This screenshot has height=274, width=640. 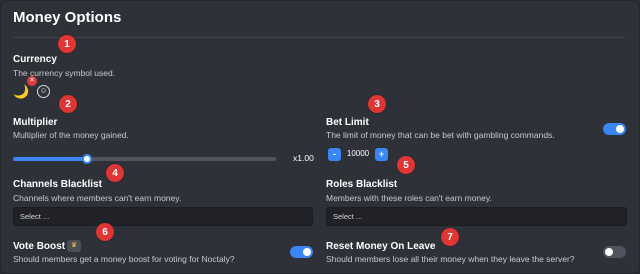 What do you see at coordinates (319, 37) in the screenshot?
I see `title-divider` at bounding box center [319, 37].